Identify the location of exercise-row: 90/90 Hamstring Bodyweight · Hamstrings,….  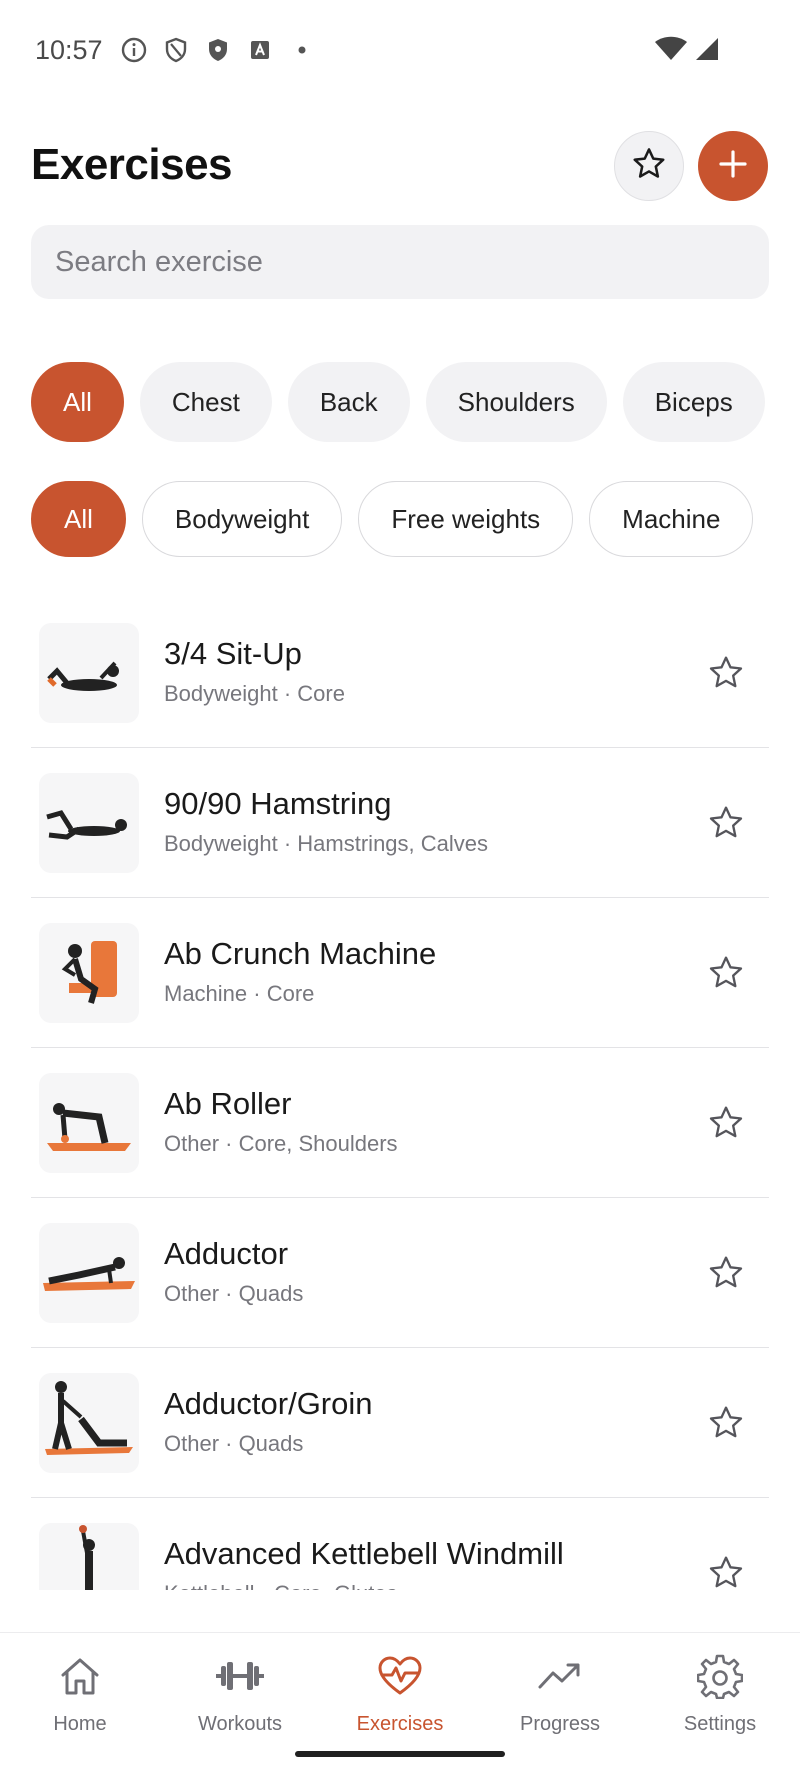
(400, 823).